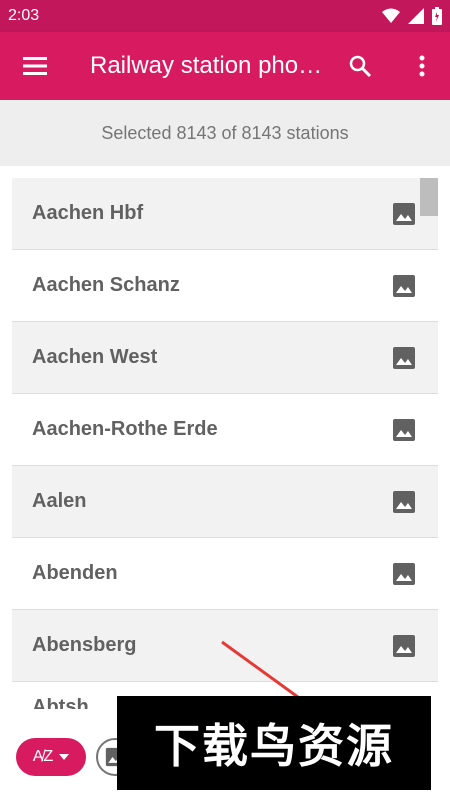 This screenshot has width=450, height=800. I want to click on more-vert-icon, so click(422, 66).